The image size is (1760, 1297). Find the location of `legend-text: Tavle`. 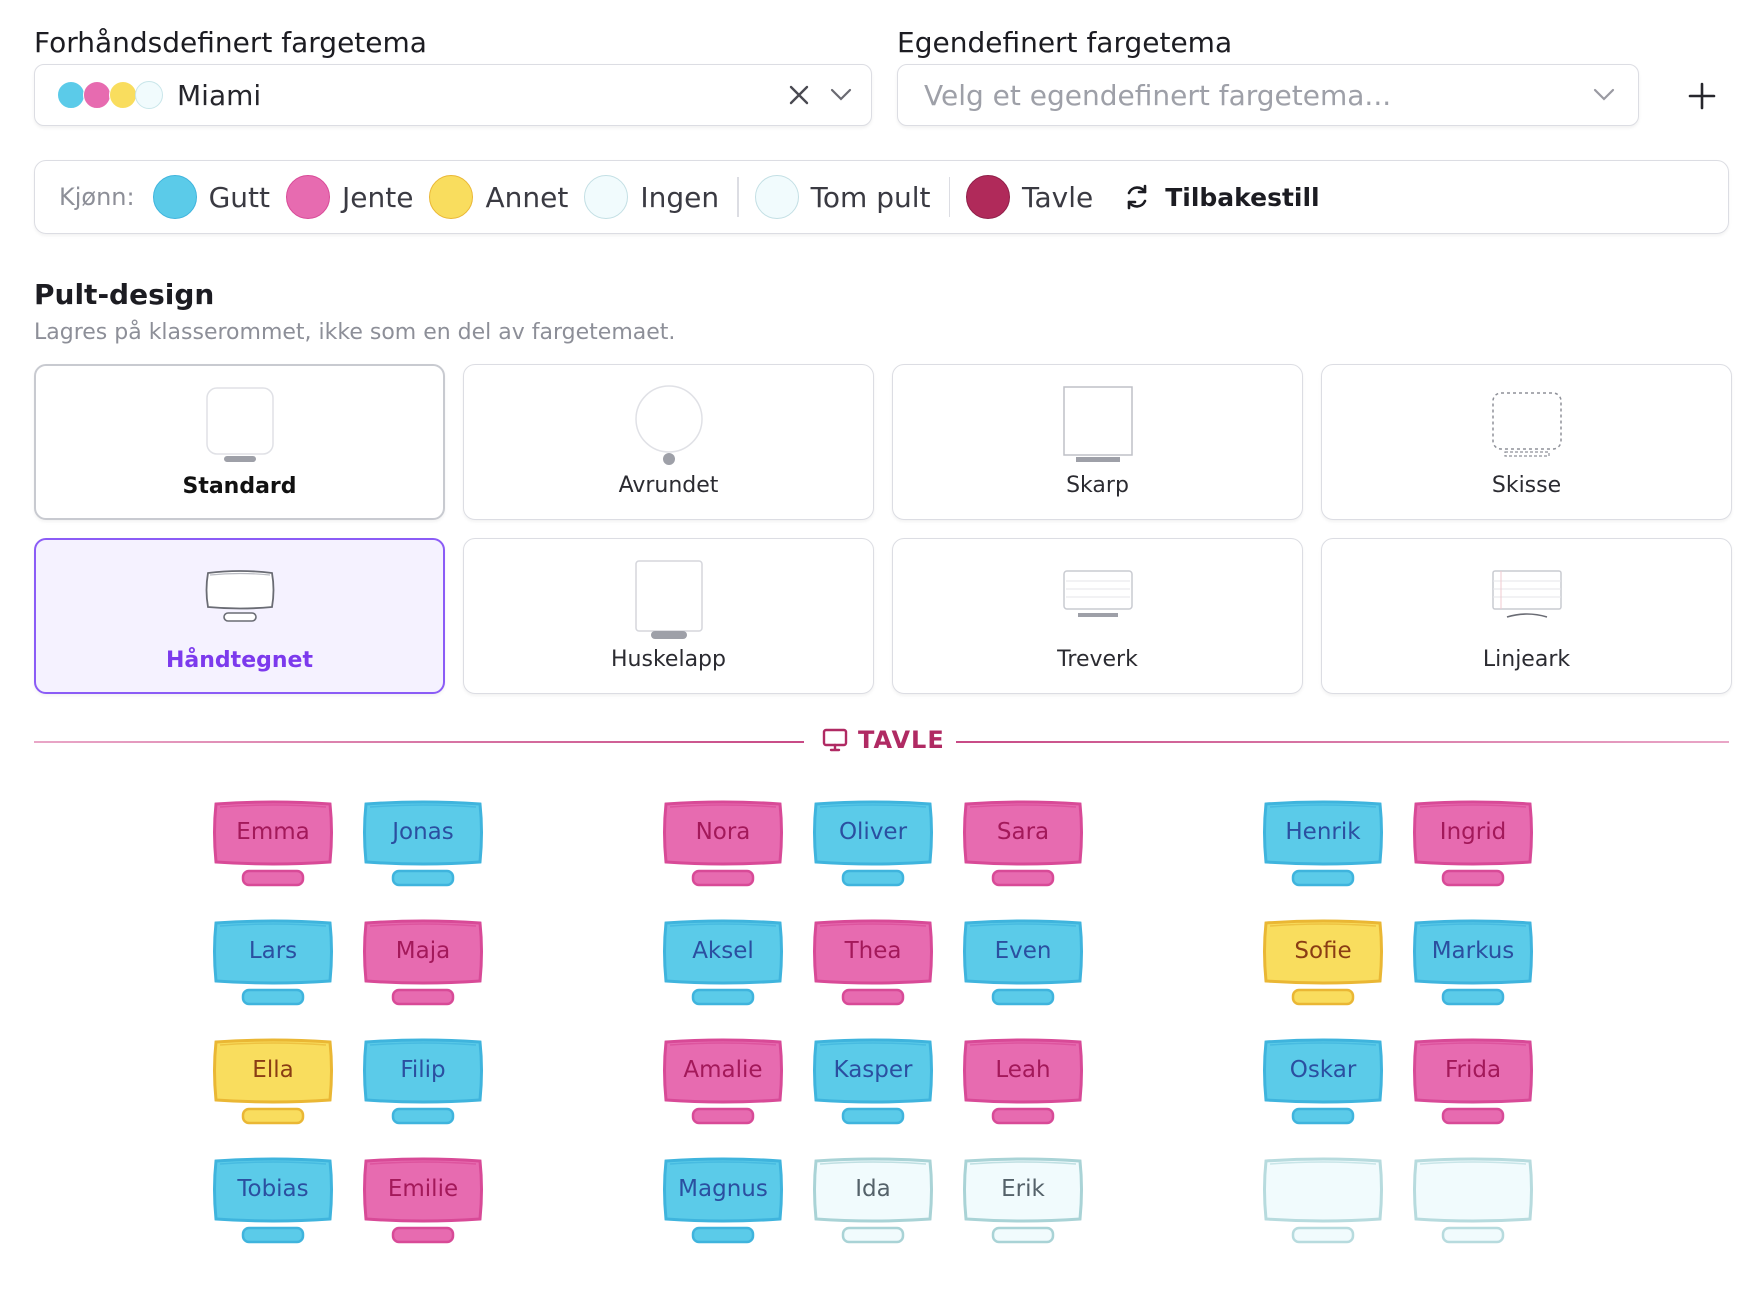

legend-text: Tavle is located at coordinates (1058, 197).